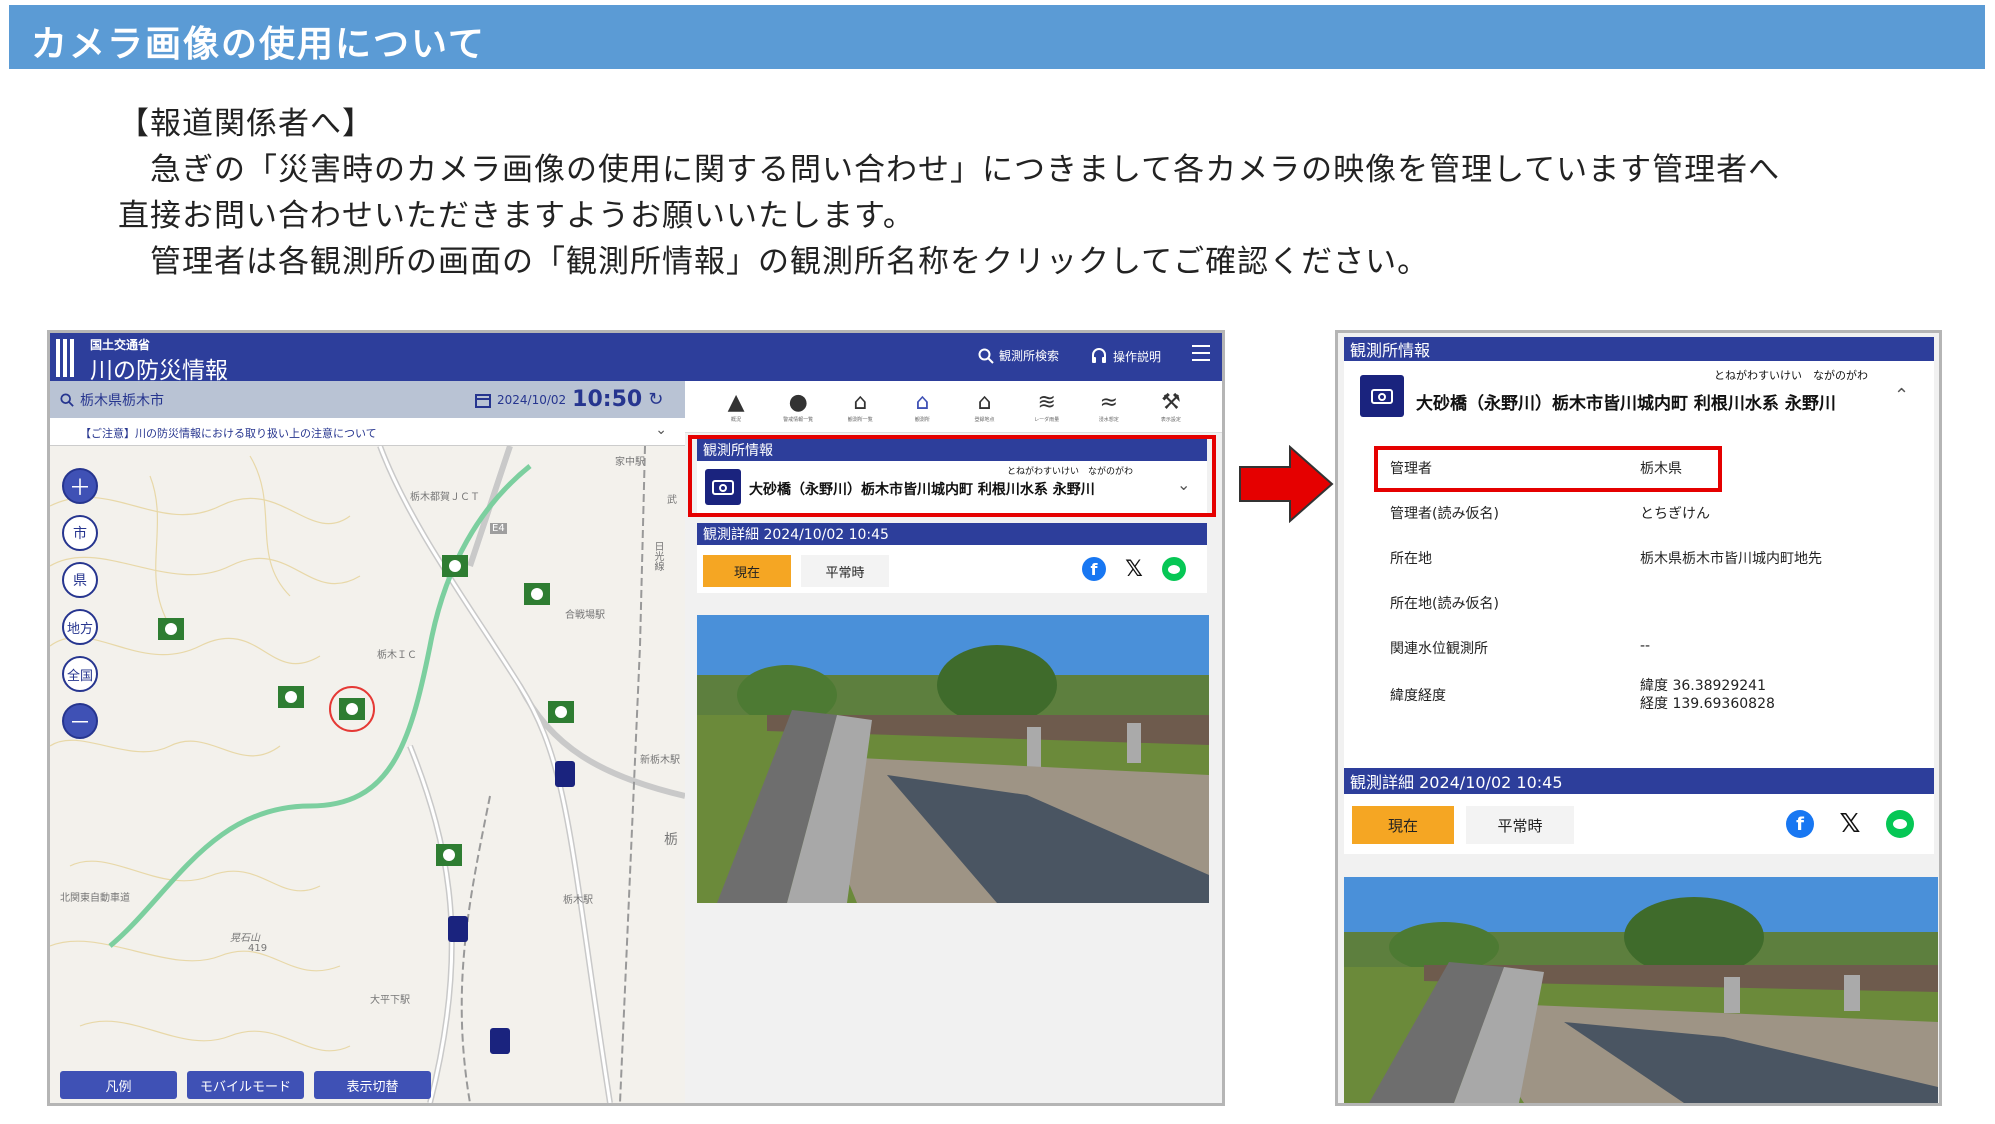 The height and width of the screenshot is (1124, 1995). I want to click on map-time: 10:50, so click(607, 399).